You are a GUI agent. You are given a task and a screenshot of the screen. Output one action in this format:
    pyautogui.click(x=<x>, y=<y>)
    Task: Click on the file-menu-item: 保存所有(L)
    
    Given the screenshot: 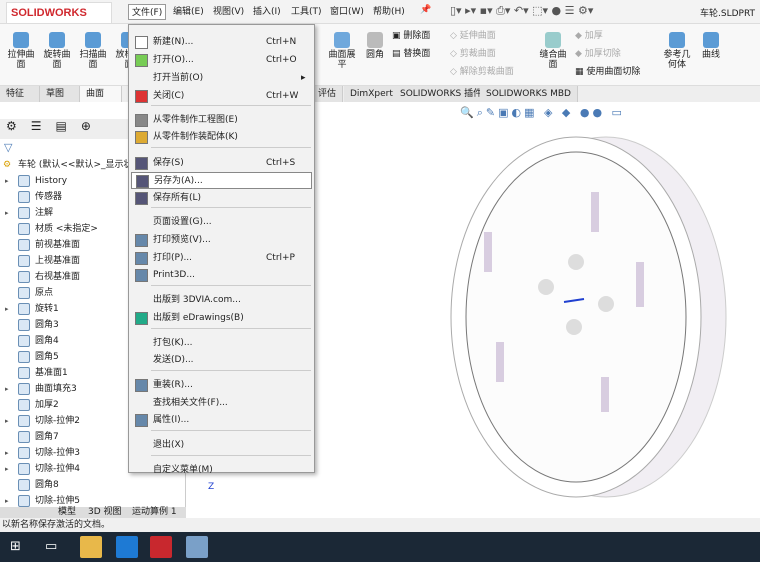 What is the action you would take?
    pyautogui.click(x=221, y=198)
    